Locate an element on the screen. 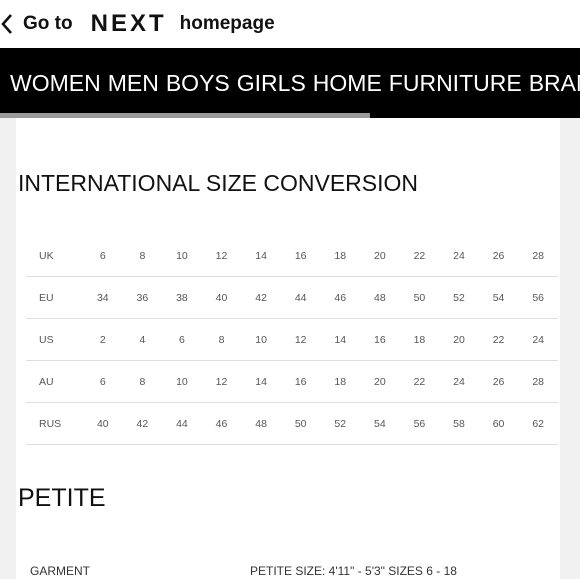  petite-title: PETITE is located at coordinates (62, 498).